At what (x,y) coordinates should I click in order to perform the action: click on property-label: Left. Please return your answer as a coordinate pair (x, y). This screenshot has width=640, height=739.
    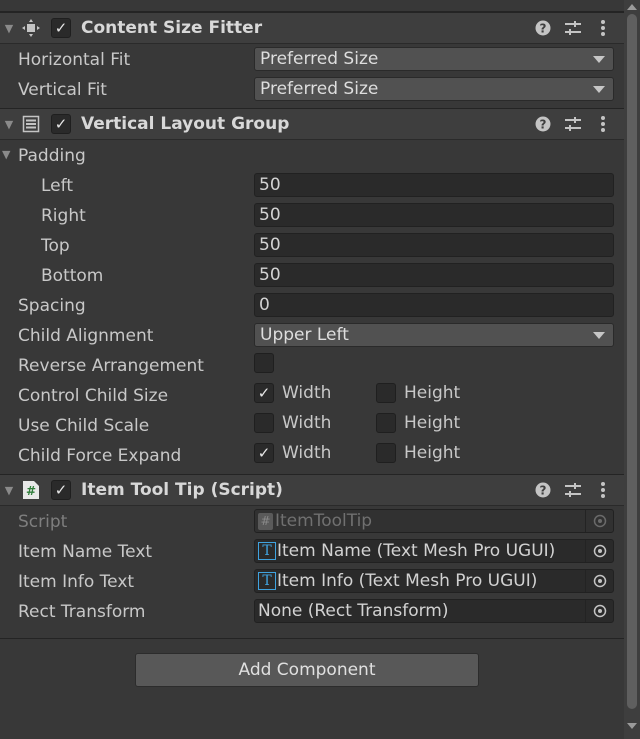
    Looking at the image, I should click on (57, 186).